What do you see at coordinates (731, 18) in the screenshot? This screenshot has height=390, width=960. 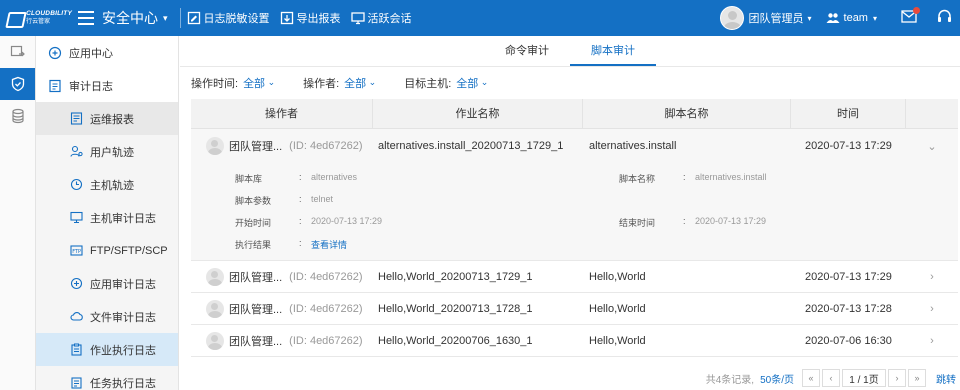 I see `user-avatar` at bounding box center [731, 18].